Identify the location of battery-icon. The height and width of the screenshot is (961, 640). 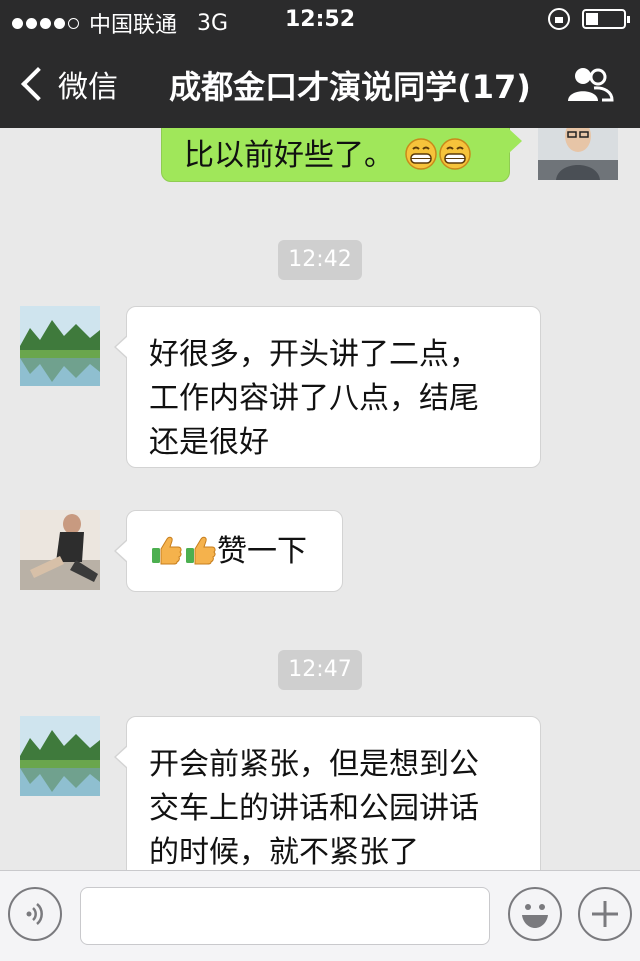
(606, 19).